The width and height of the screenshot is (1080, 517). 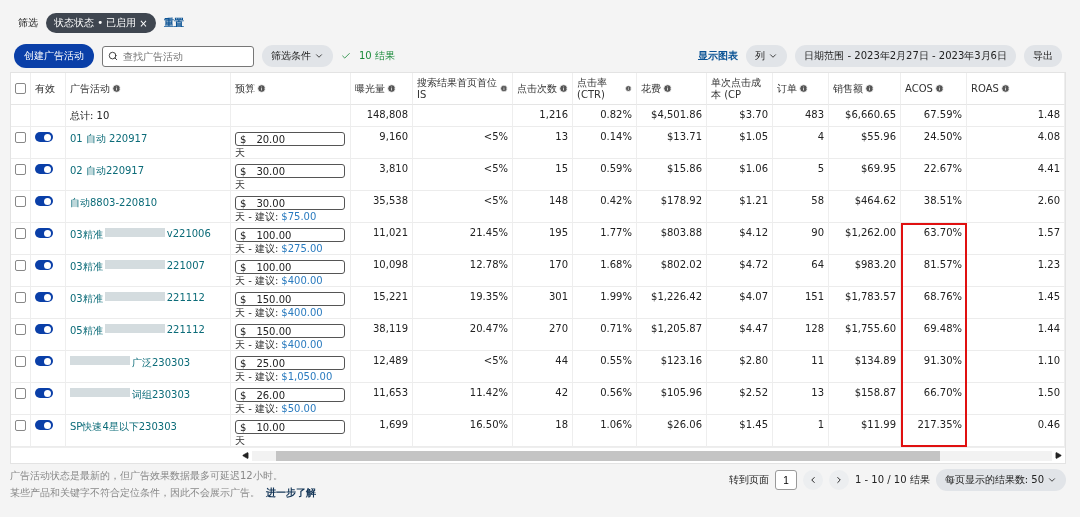 What do you see at coordinates (786, 480) in the screenshot?
I see `page-field: 1` at bounding box center [786, 480].